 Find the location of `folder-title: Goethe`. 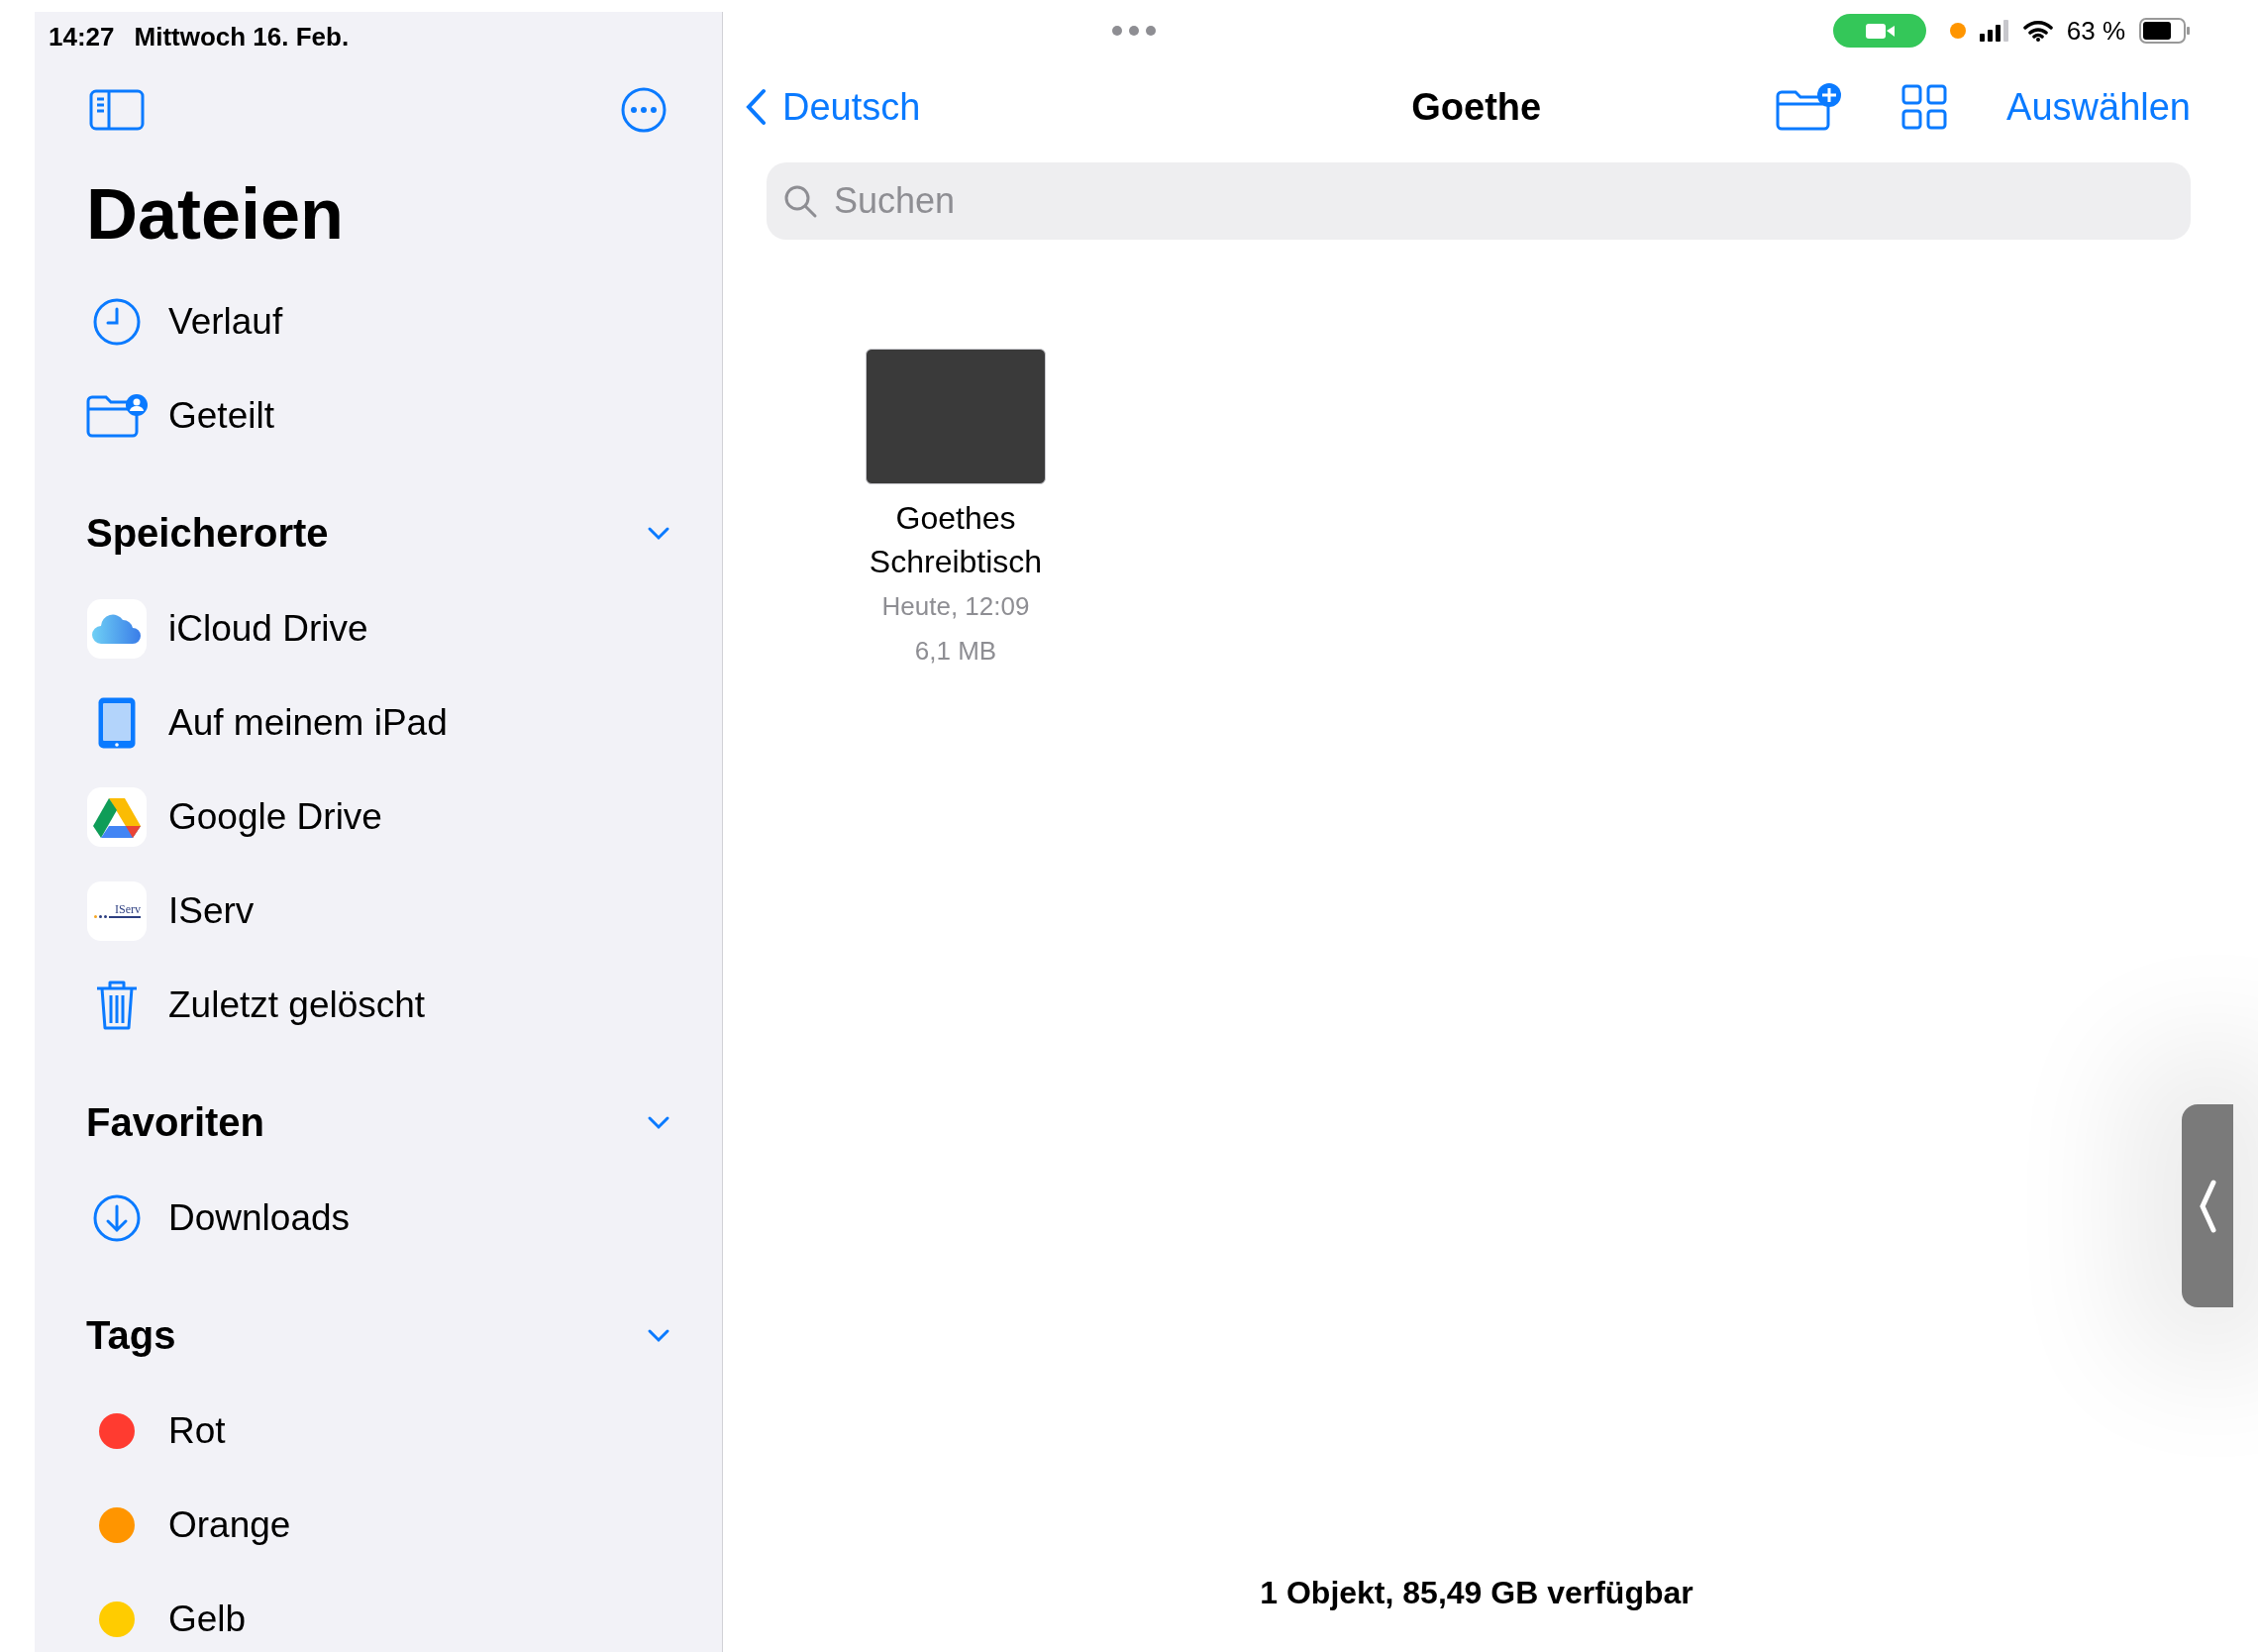

folder-title: Goethe is located at coordinates (1476, 107).